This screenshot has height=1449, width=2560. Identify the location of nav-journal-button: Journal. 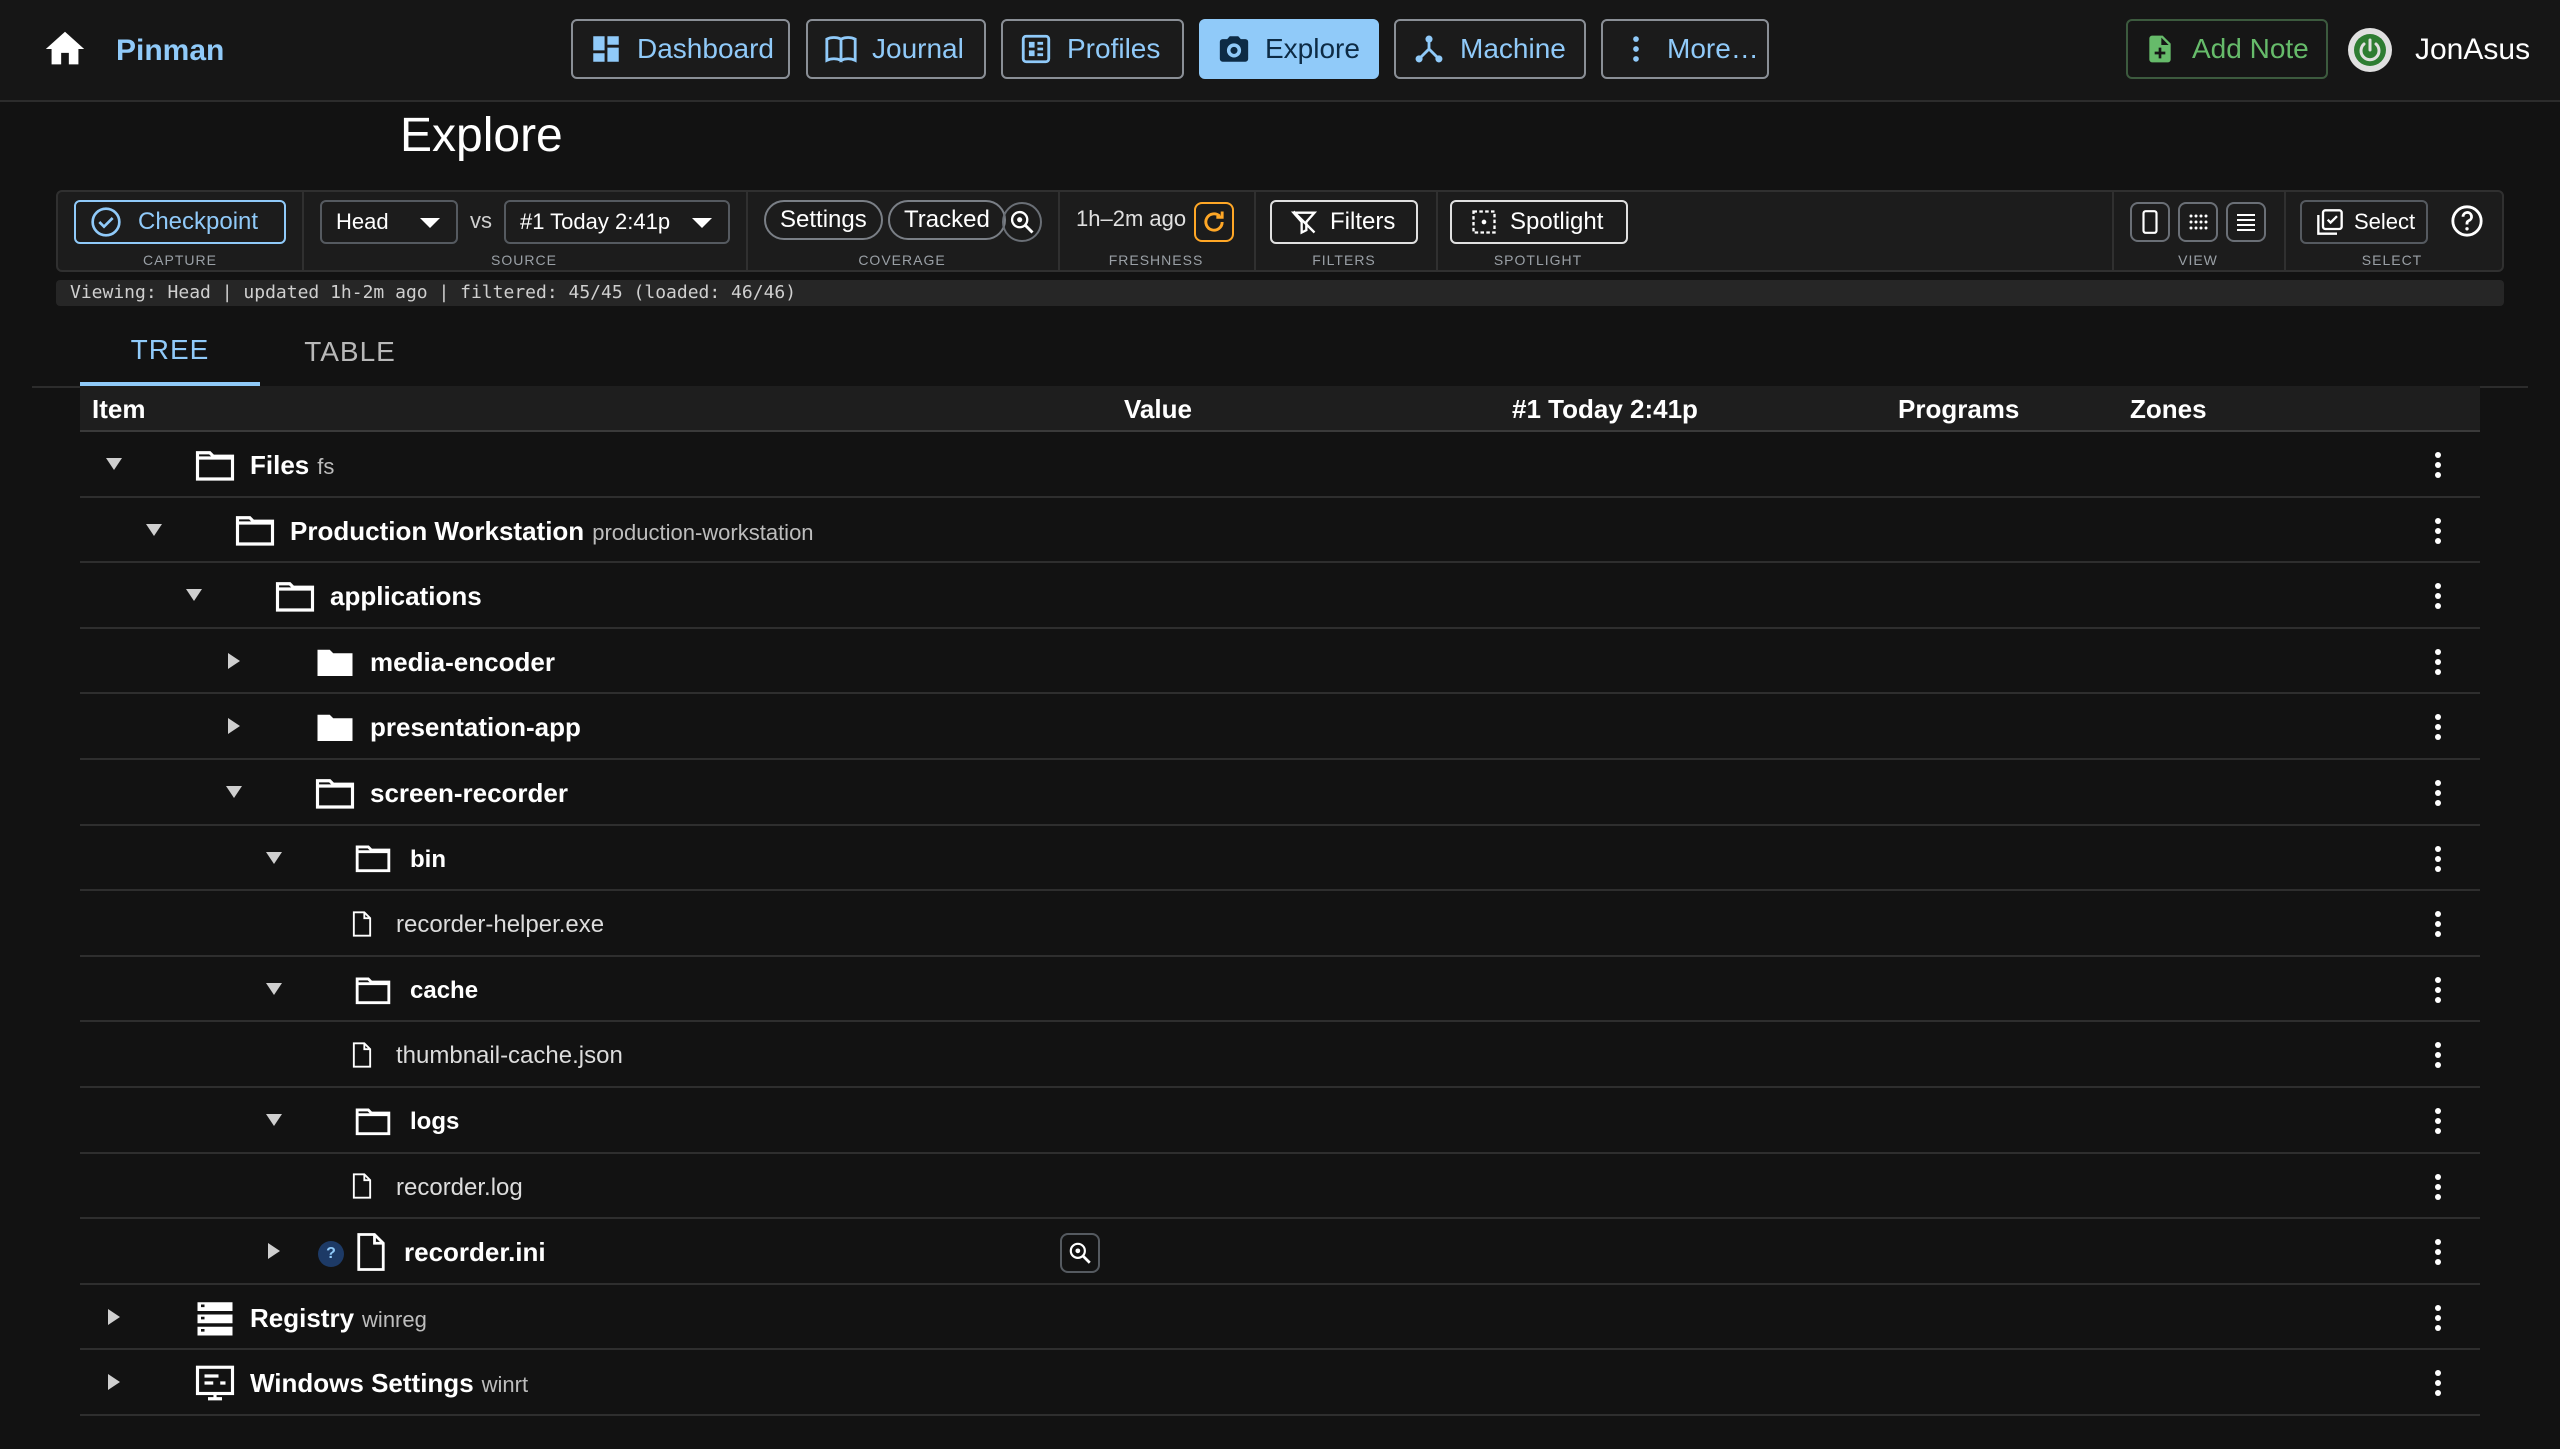
(896, 49).